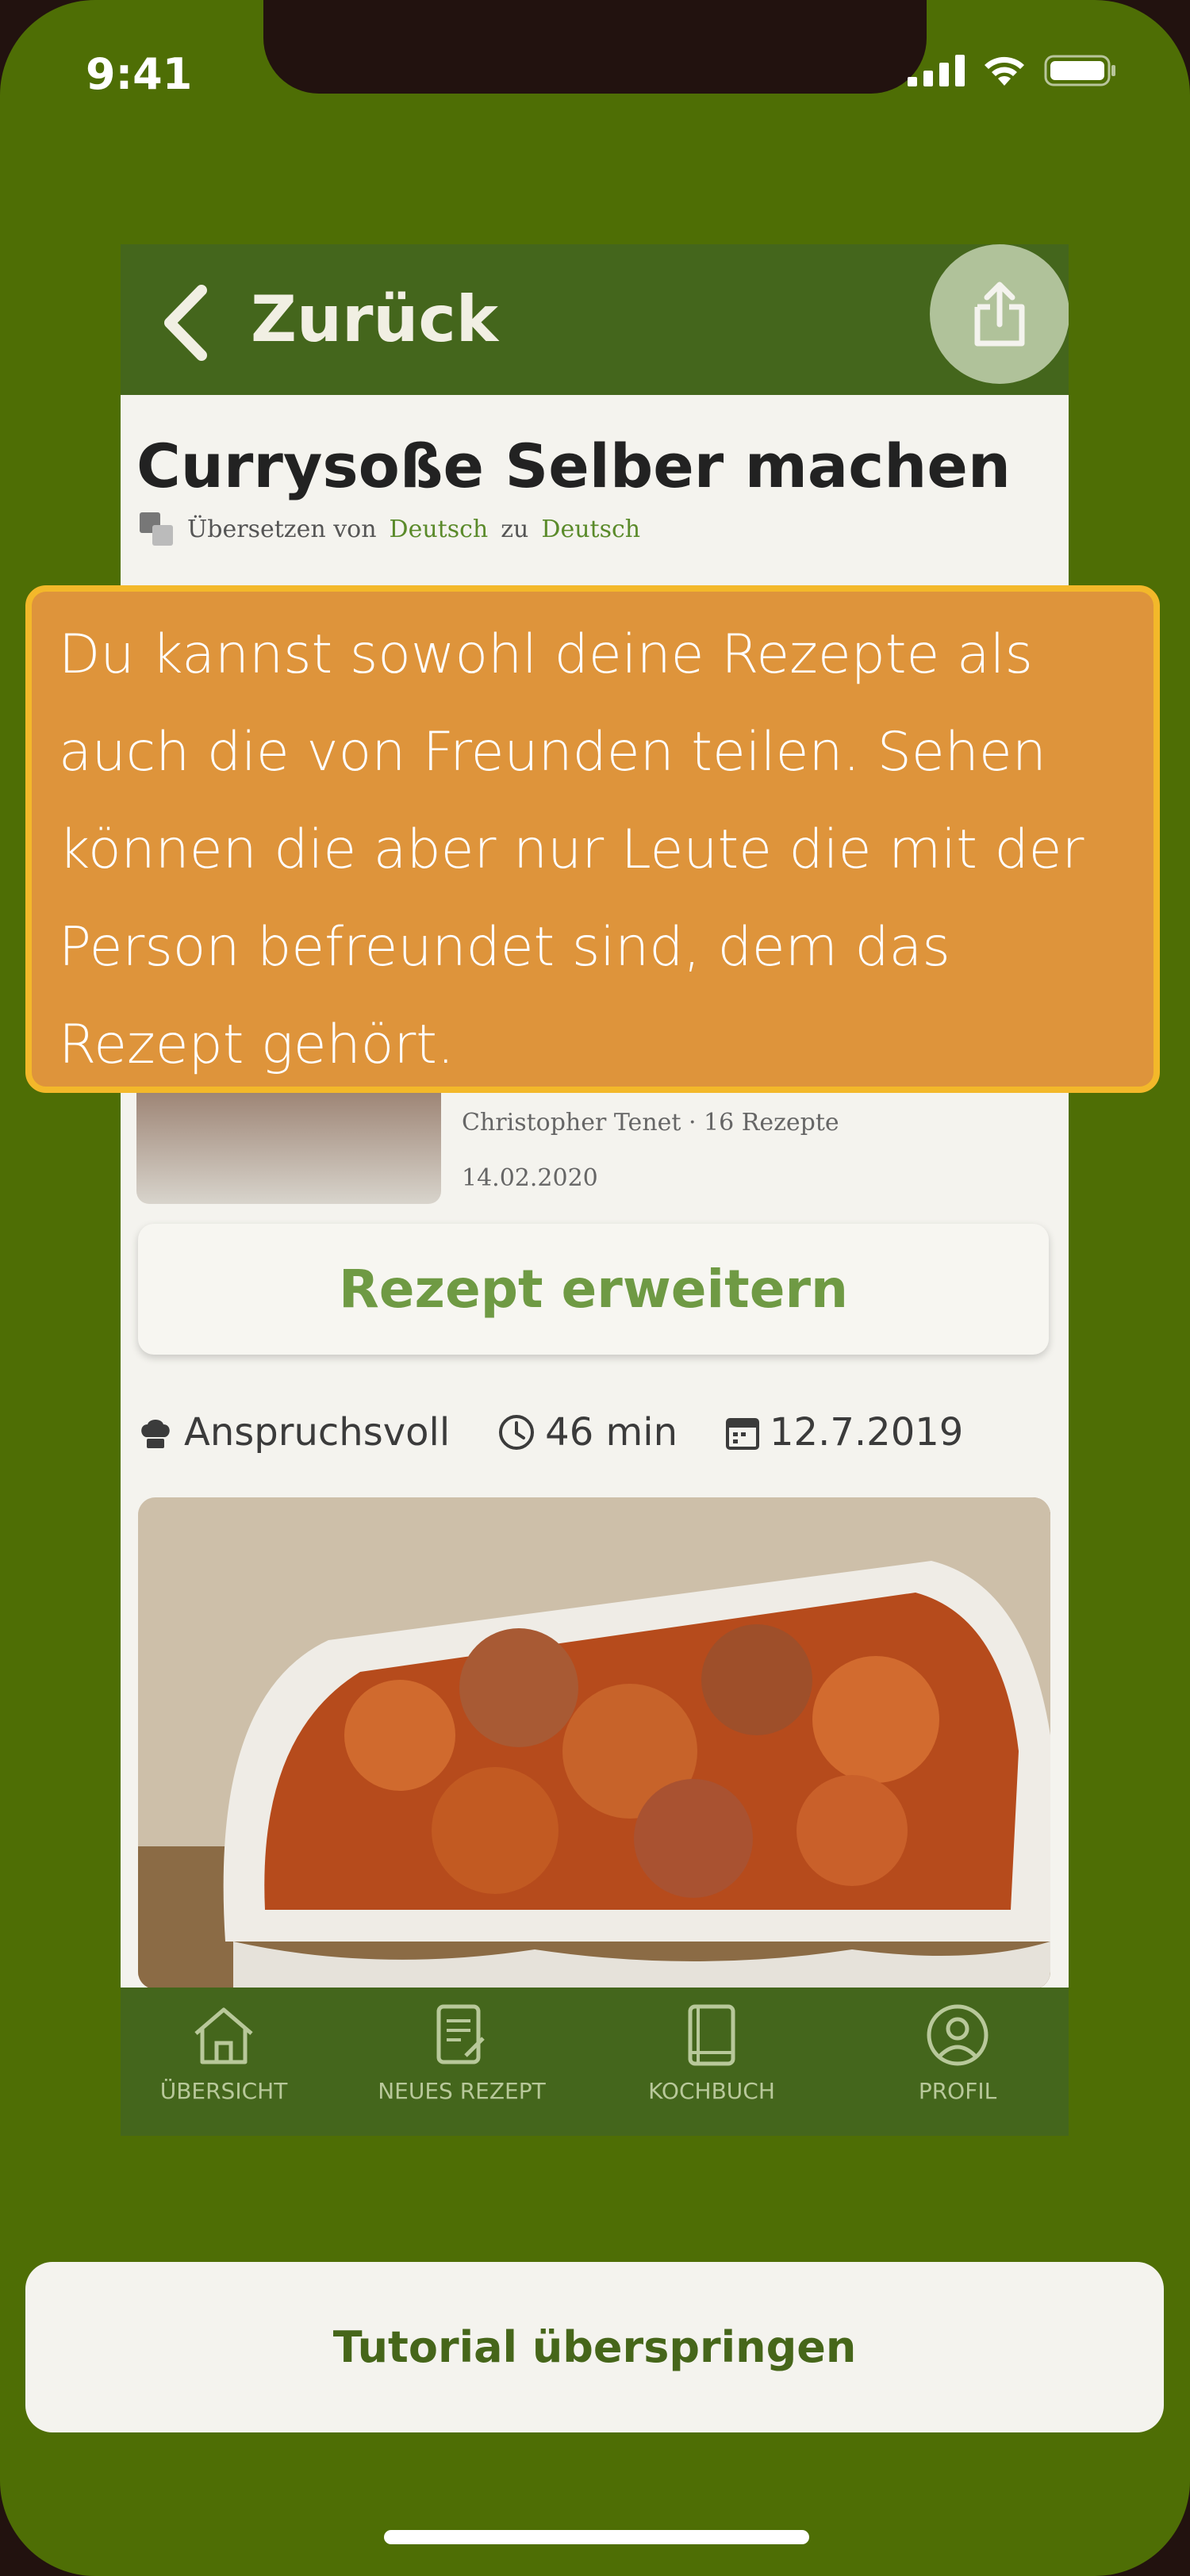 The width and height of the screenshot is (1190, 2576). I want to click on back-button: Zurück, so click(374, 319).